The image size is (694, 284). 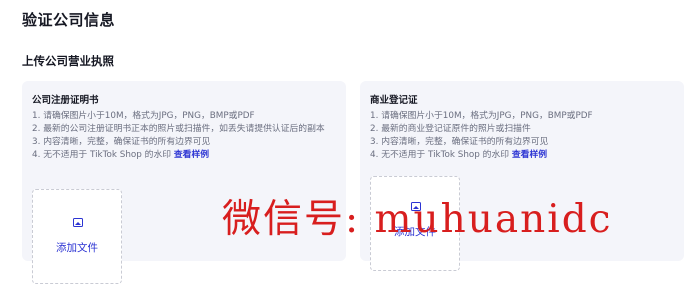 I want to click on requirement-item: 2. 最新的商业登记证原件的照片或扫描件, so click(x=450, y=129).